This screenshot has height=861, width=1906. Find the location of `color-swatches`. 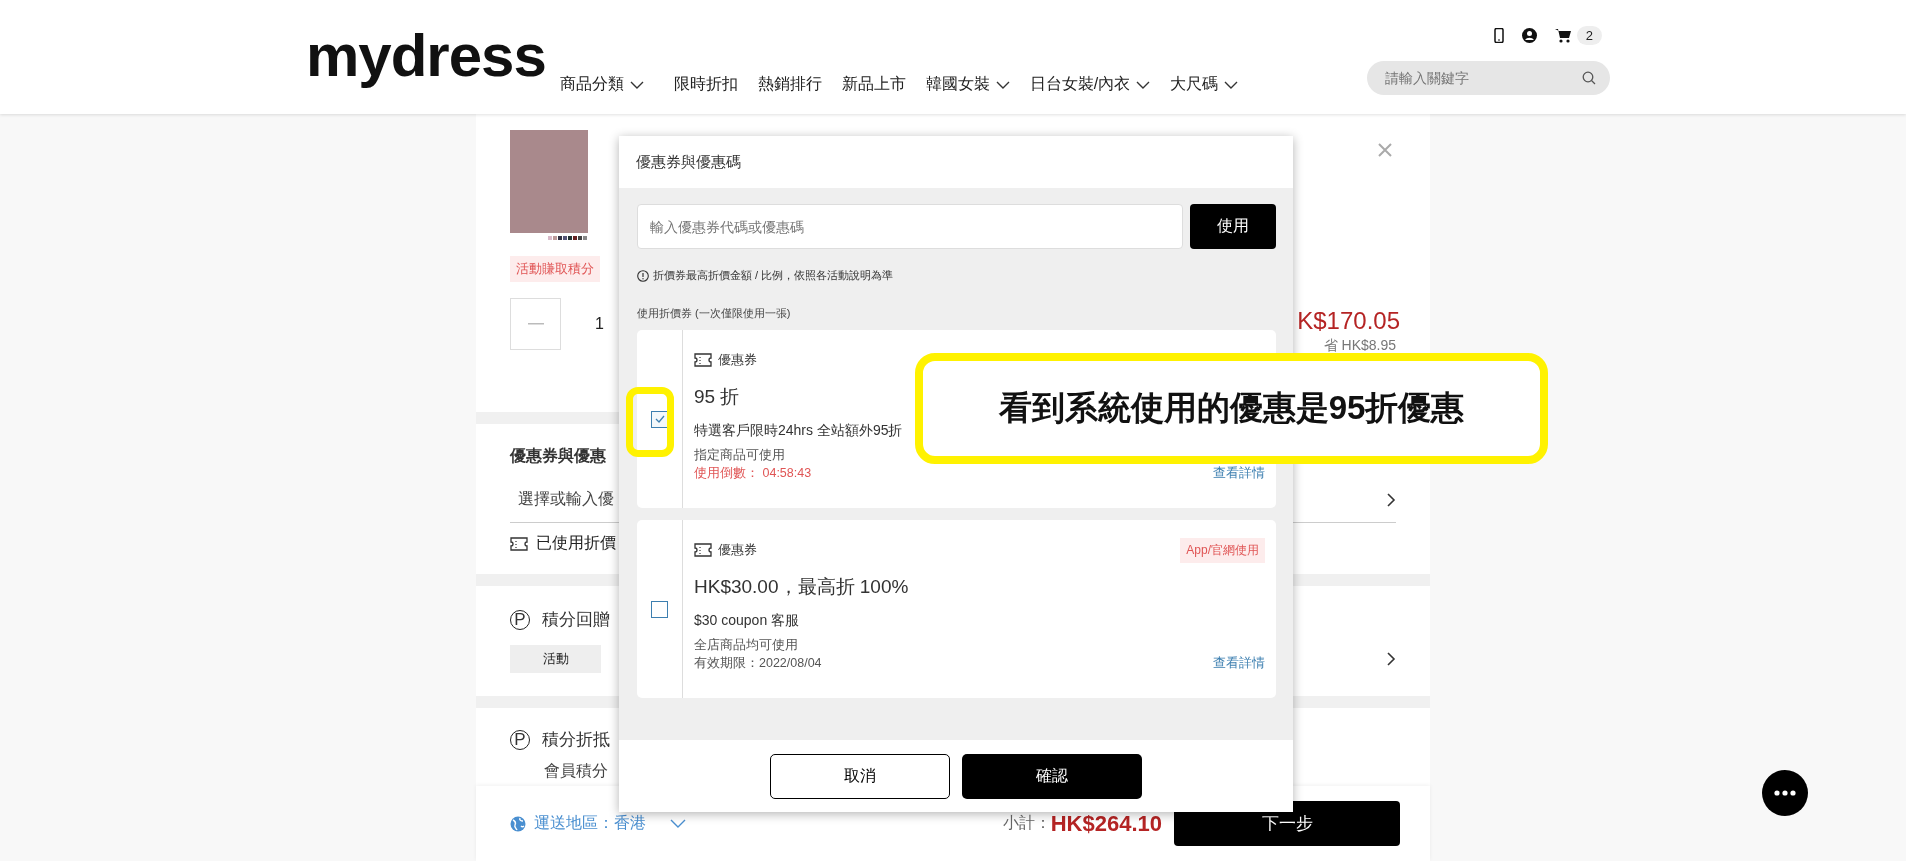

color-swatches is located at coordinates (568, 238).